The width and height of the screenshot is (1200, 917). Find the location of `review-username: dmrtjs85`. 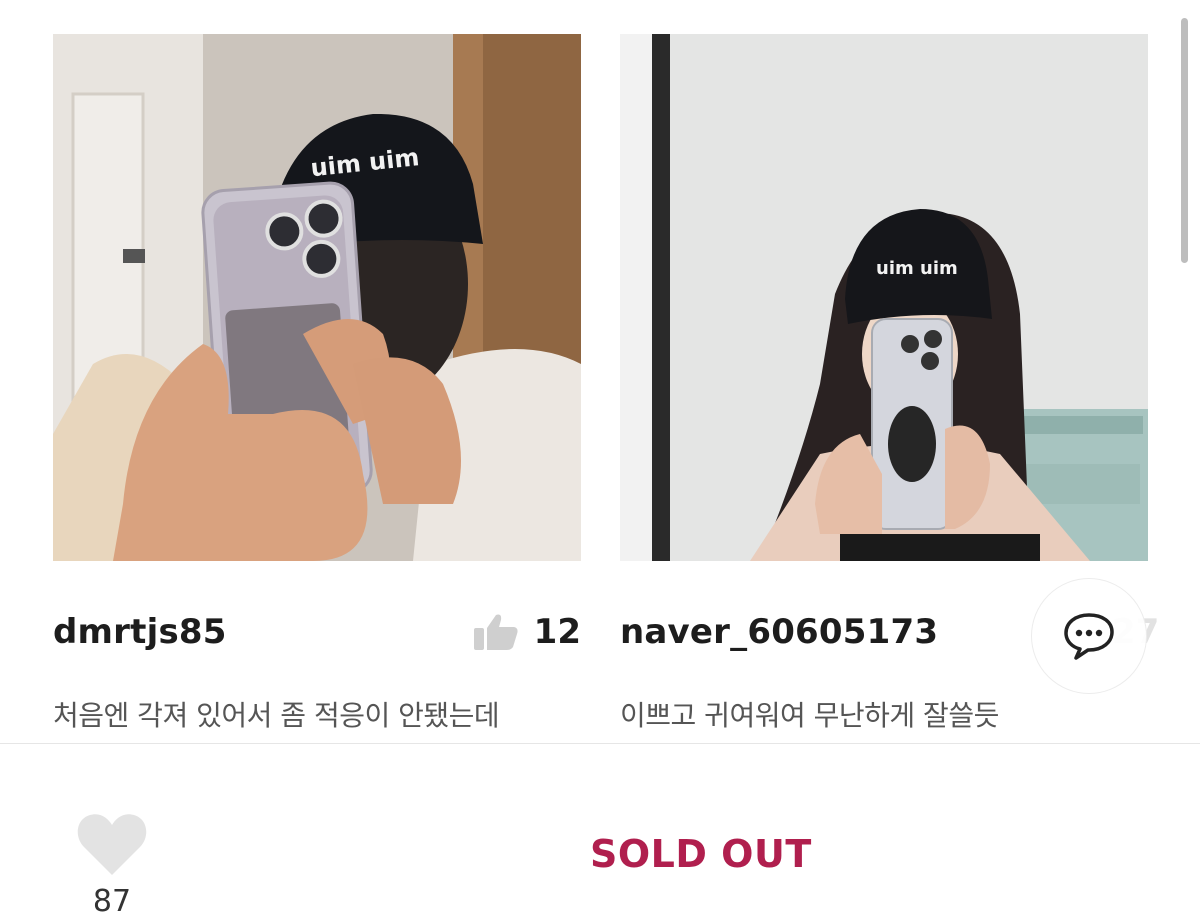

review-username: dmrtjs85 is located at coordinates (140, 632).